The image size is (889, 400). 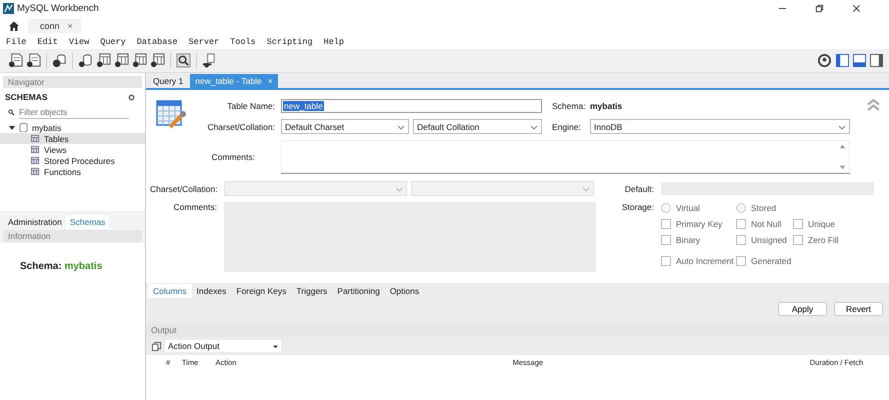 I want to click on tree-item: Stored Procedures, so click(x=72, y=160).